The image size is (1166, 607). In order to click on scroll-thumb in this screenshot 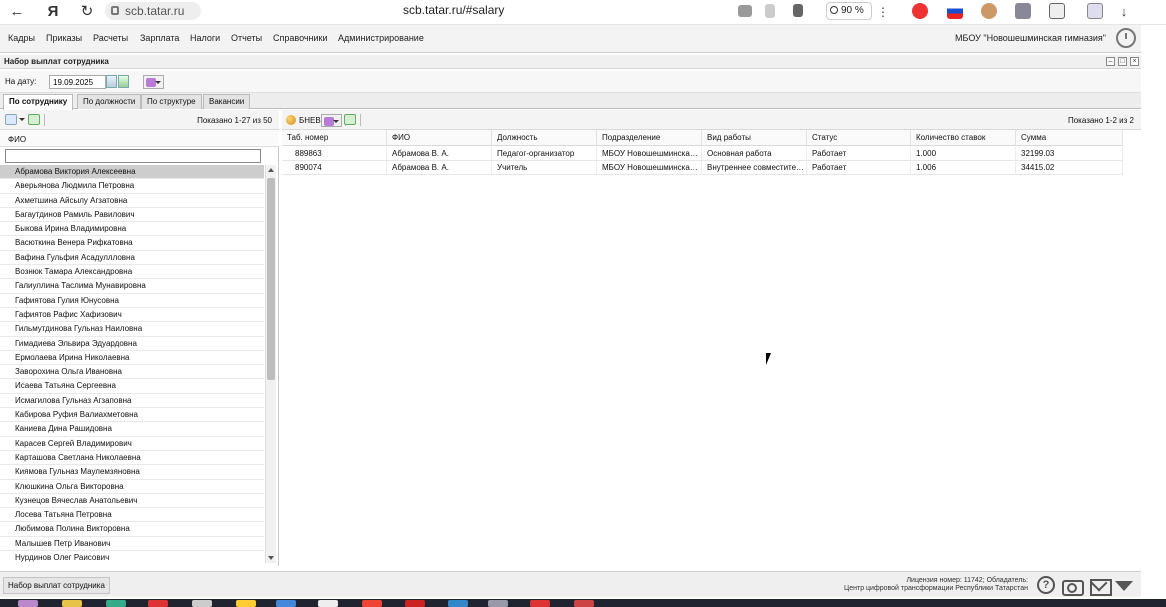, I will do `click(271, 279)`.